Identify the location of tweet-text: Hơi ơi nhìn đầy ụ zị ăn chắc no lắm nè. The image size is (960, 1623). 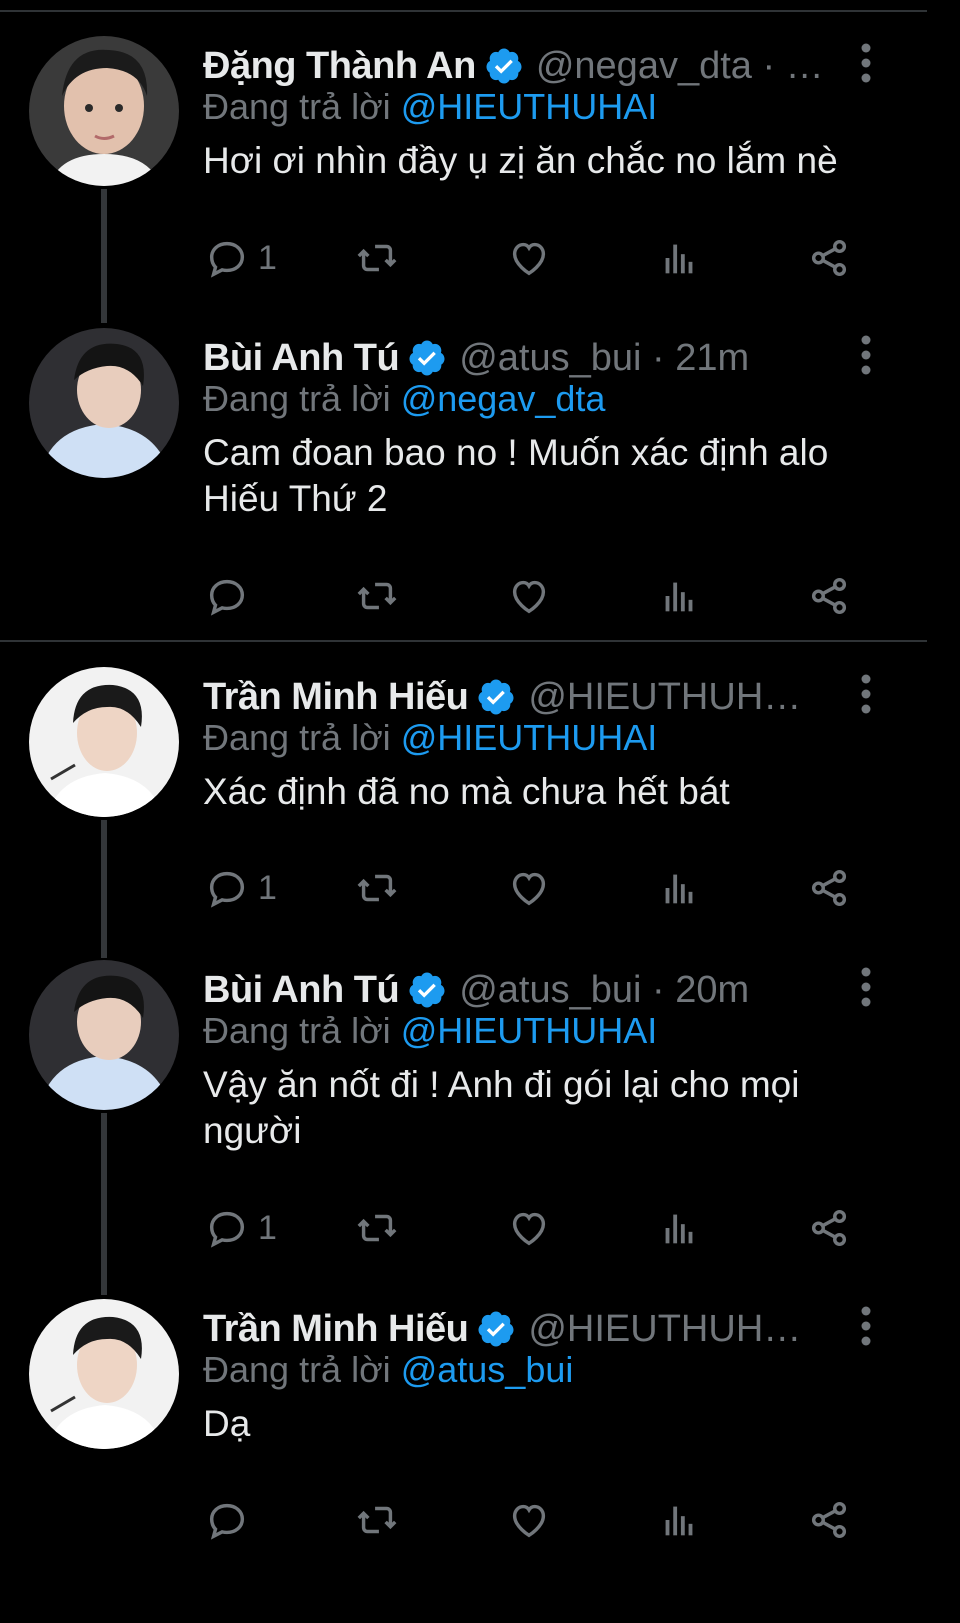
(520, 160).